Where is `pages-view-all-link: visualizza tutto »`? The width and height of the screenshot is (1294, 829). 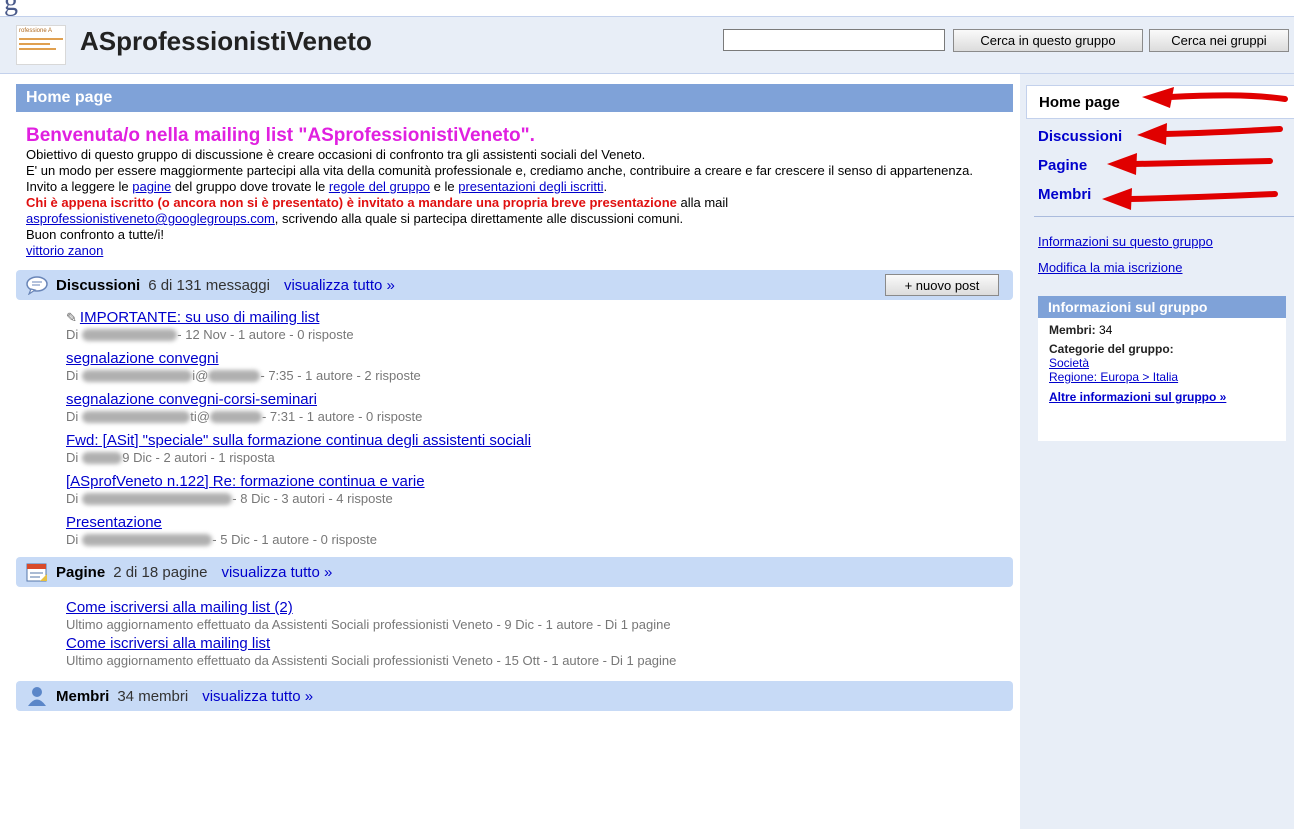
pages-view-all-link: visualizza tutto » is located at coordinates (276, 572).